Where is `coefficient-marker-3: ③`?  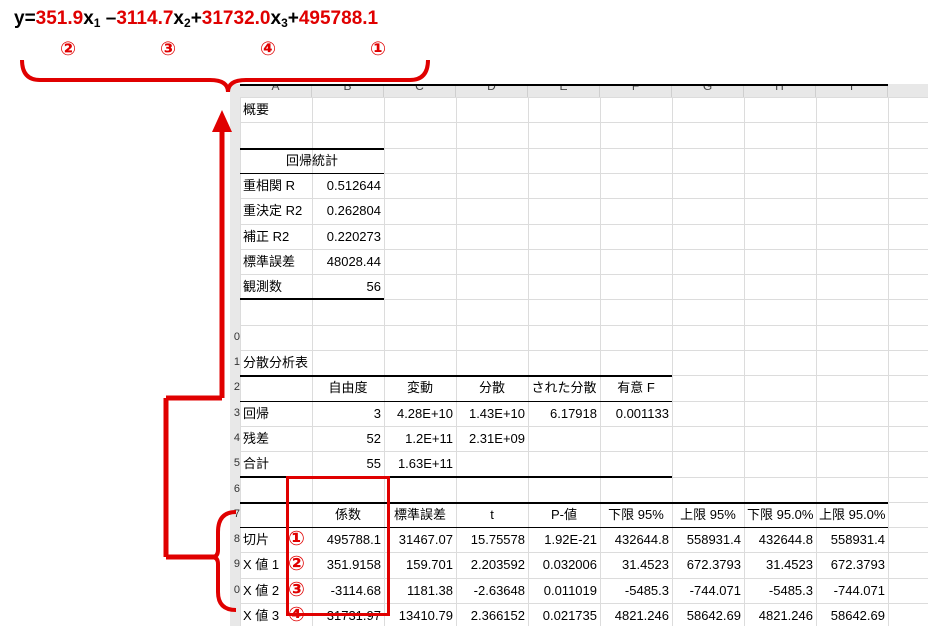 coefficient-marker-3: ③ is located at coordinates (296, 589).